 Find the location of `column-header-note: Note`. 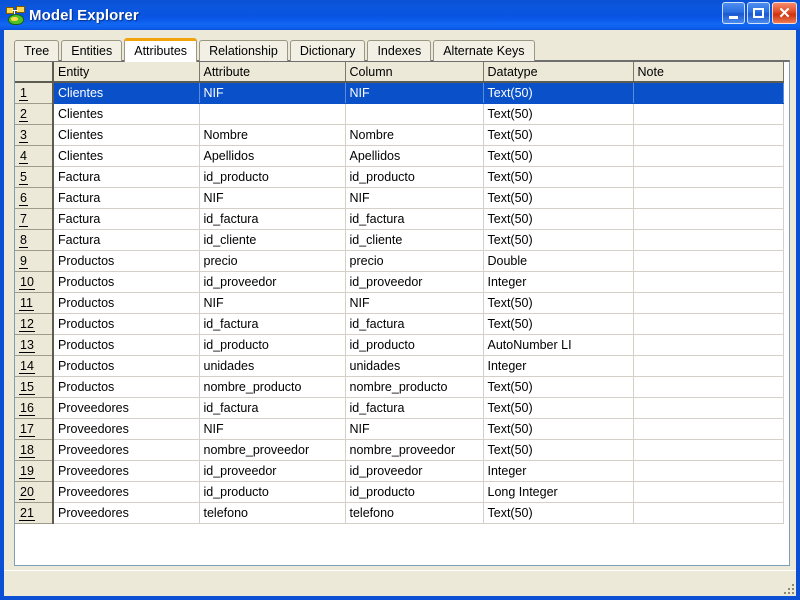

column-header-note: Note is located at coordinates (708, 72).